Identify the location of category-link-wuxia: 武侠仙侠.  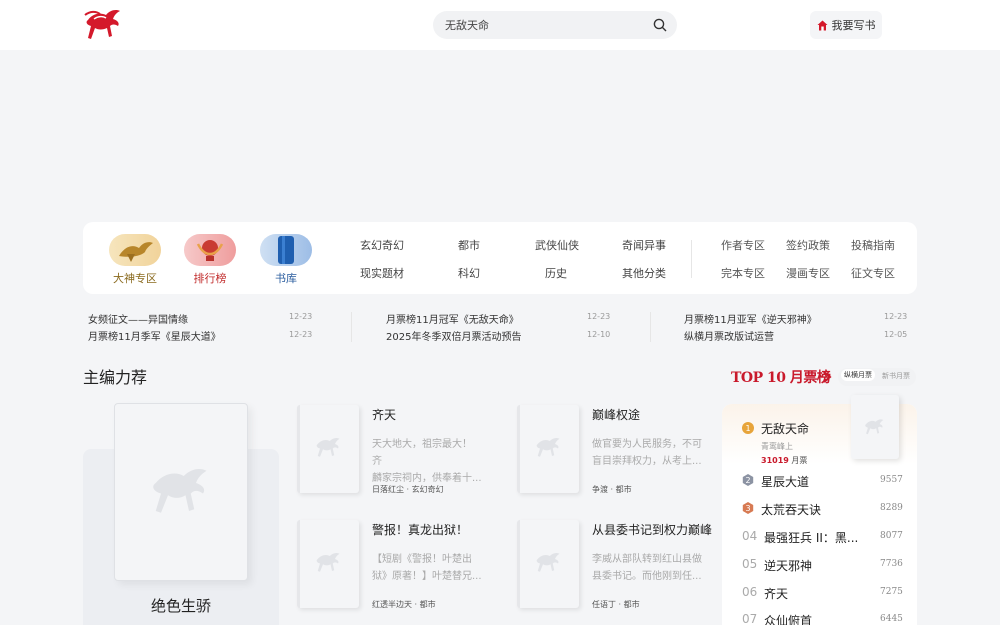
(557, 245).